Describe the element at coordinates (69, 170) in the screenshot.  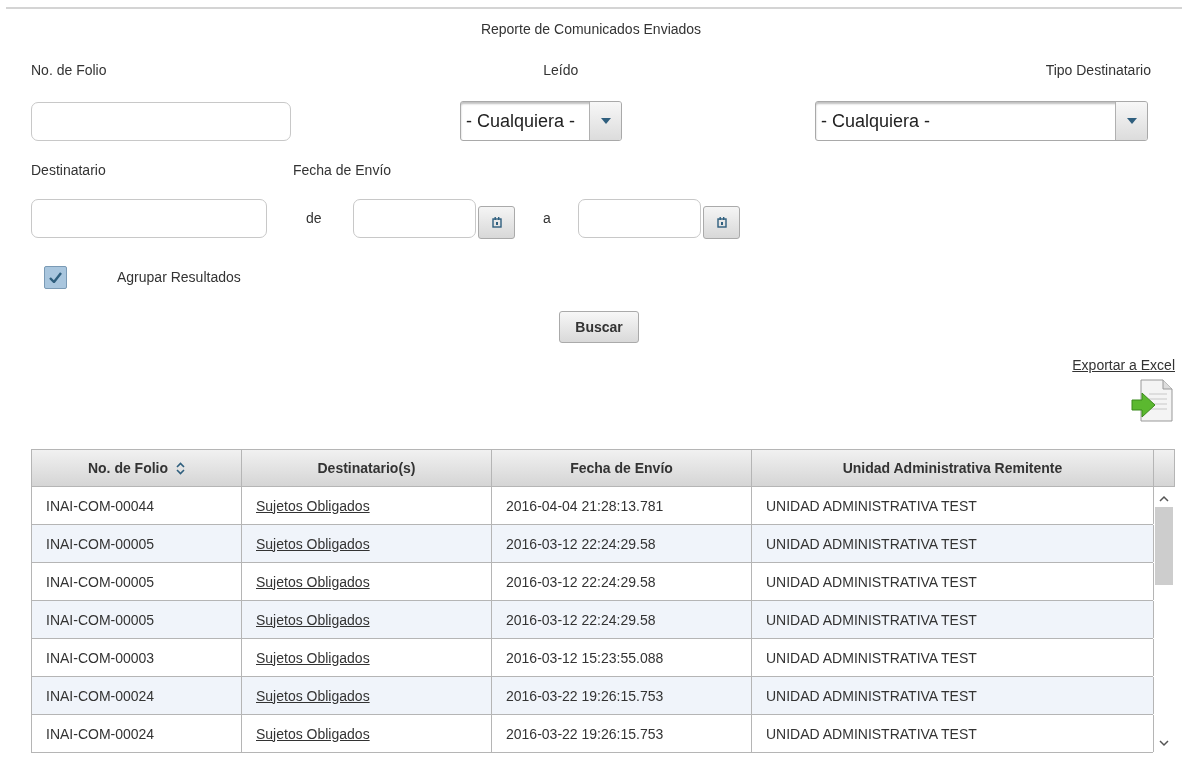
I see `field-label: Destinatario` at that location.